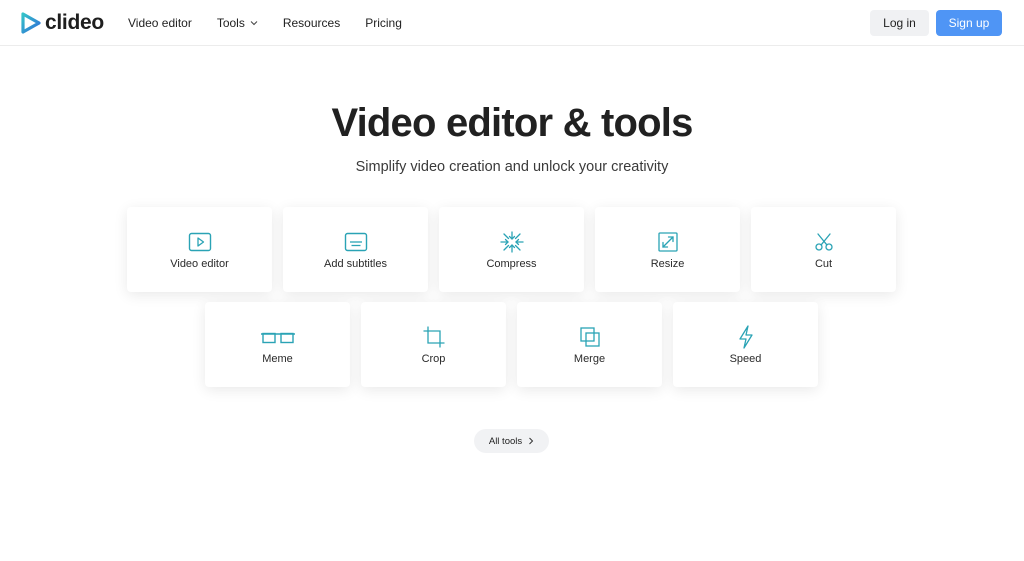 Image resolution: width=1024 pixels, height=561 pixels. I want to click on logo-play-icon, so click(31, 23).